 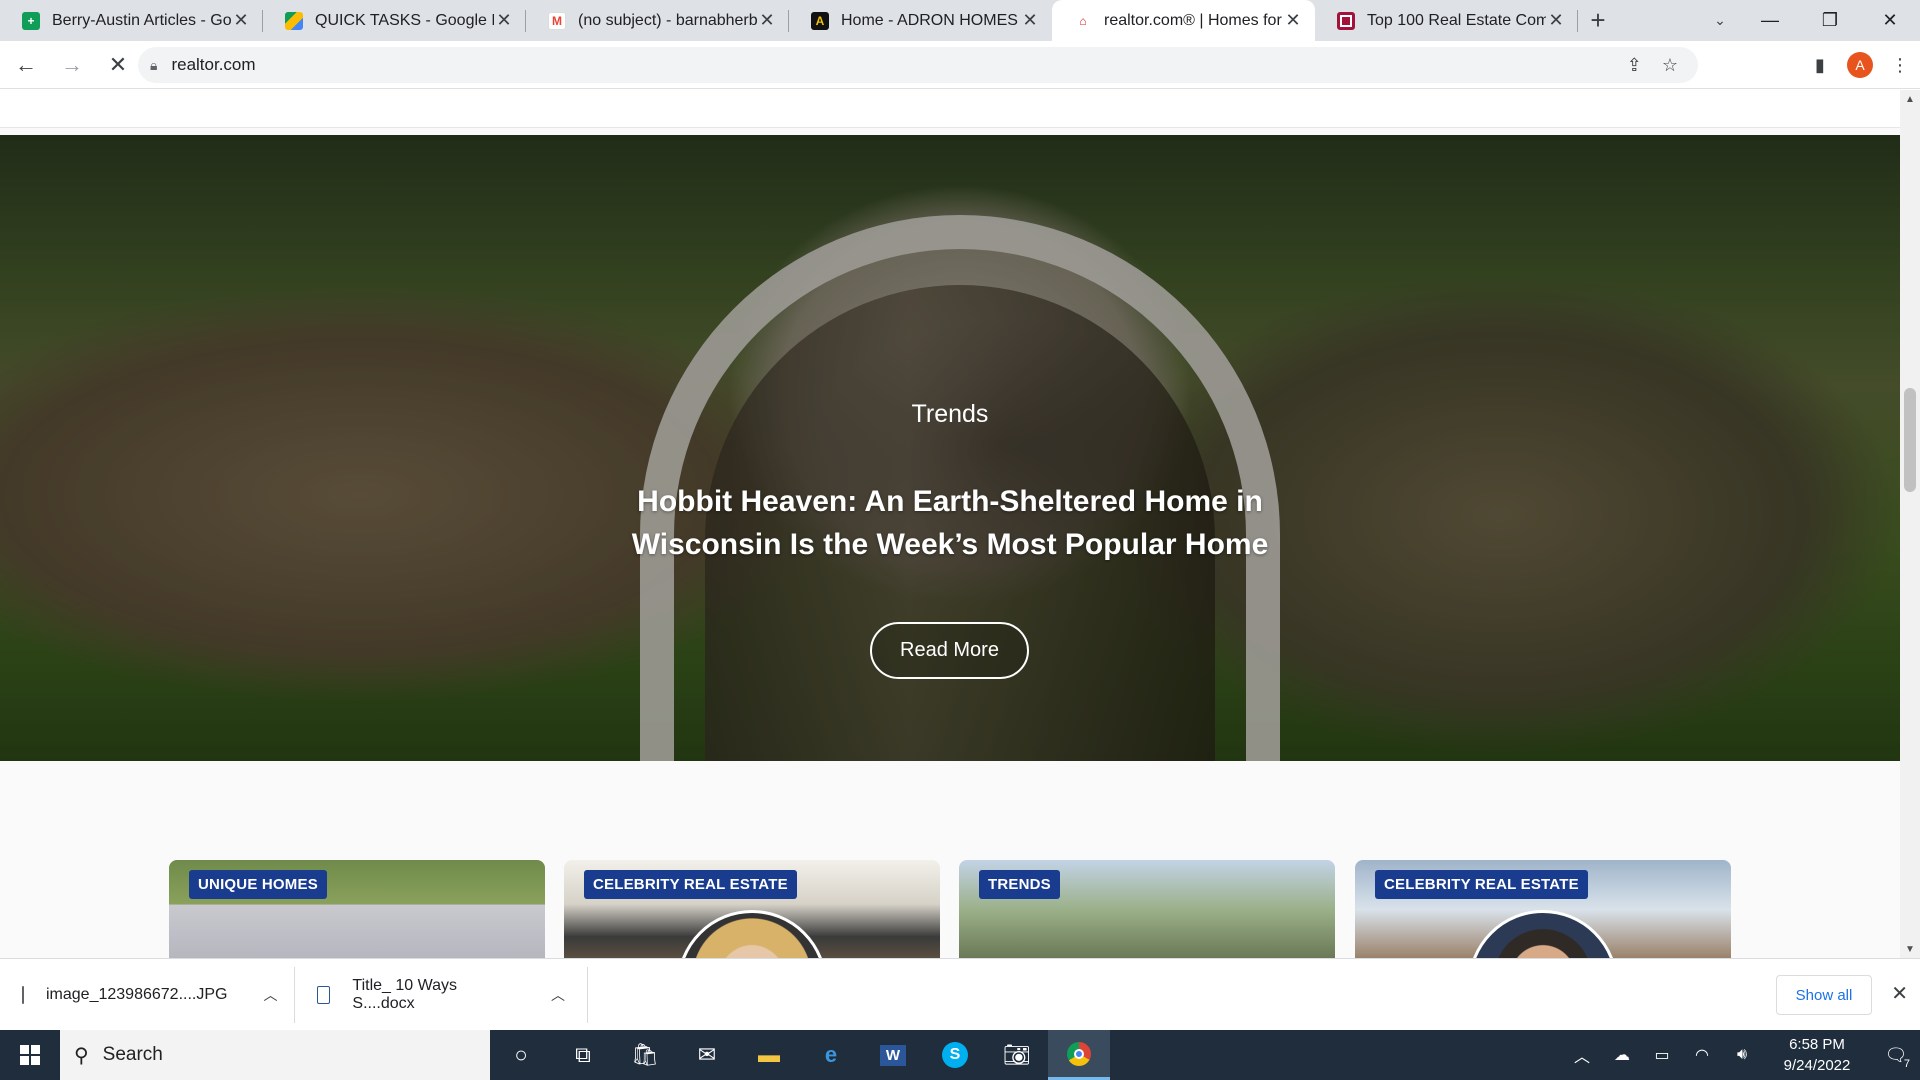 What do you see at coordinates (955, 1055) in the screenshot?
I see `skype-icon: S` at bounding box center [955, 1055].